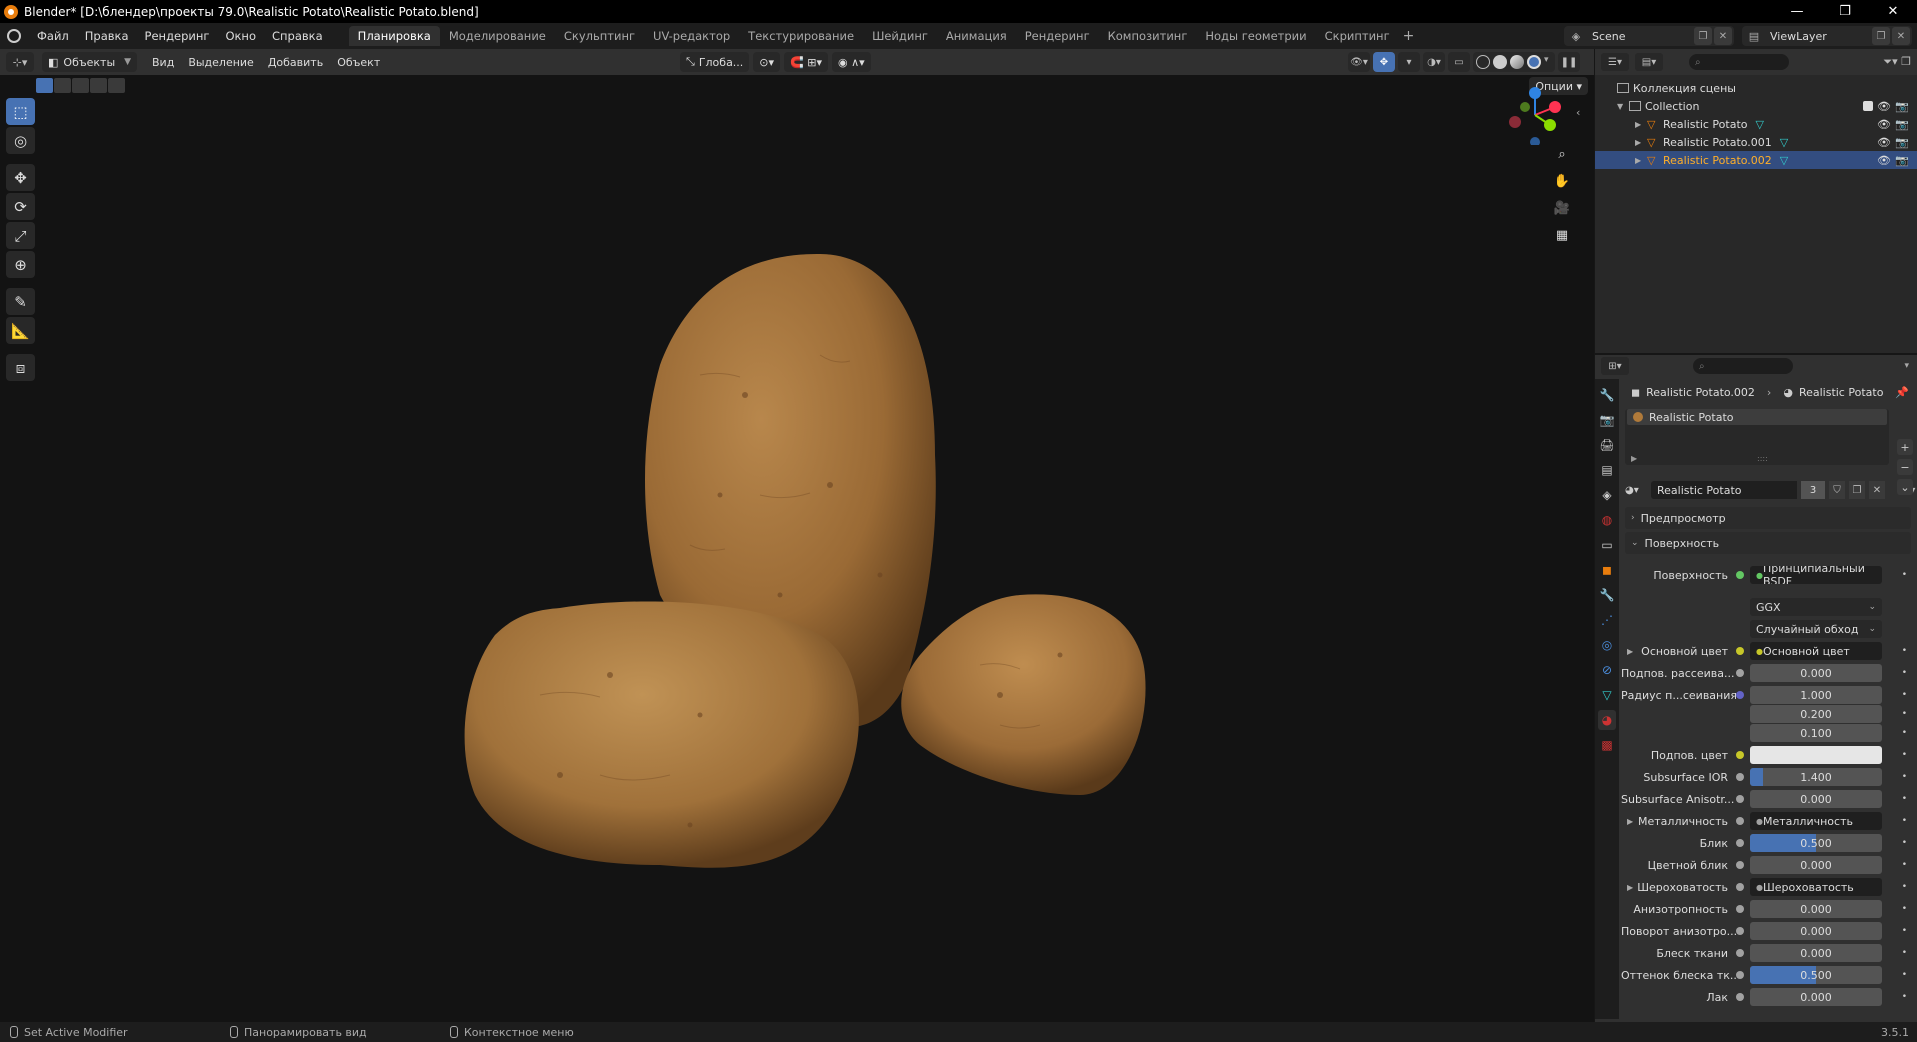 This screenshot has height=1042, width=1917. I want to click on properties-options-icon: ▾, so click(1906, 366).